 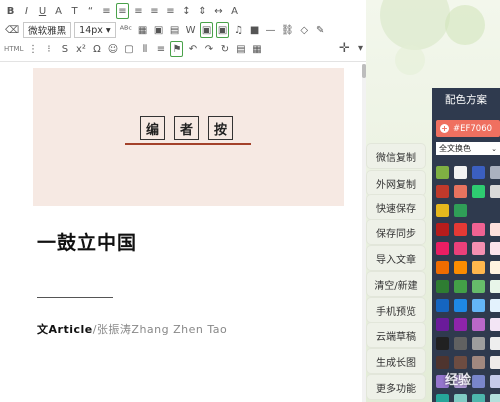 What do you see at coordinates (10, 11) in the screenshot?
I see `bold-button: B` at bounding box center [10, 11].